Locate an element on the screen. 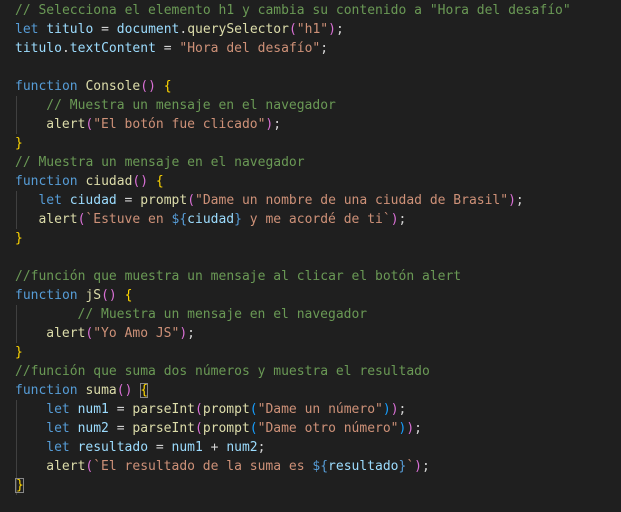 The width and height of the screenshot is (621, 512). code-token: `Estuve en is located at coordinates (128, 219).